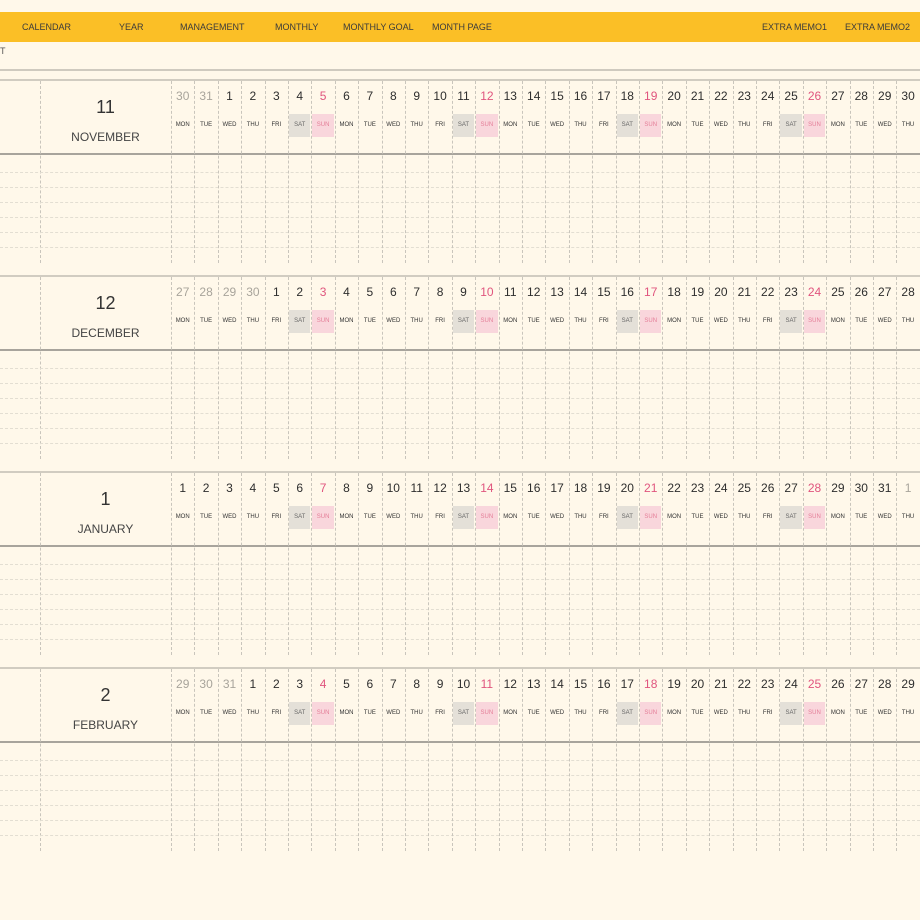  Describe the element at coordinates (393, 704) in the screenshot. I see `day-cell: 7 WED` at that location.